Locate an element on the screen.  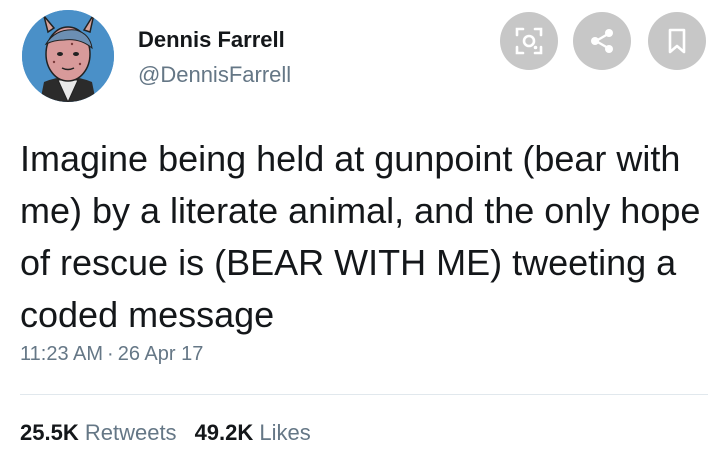
lens-button is located at coordinates (529, 41).